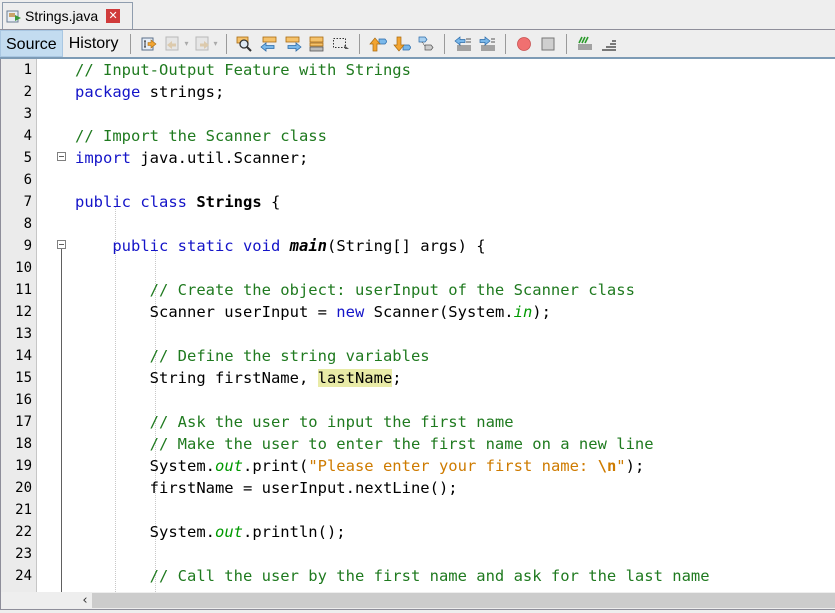 This screenshot has height=613, width=835. Describe the element at coordinates (585, 44) in the screenshot. I see `comment-icon` at that location.